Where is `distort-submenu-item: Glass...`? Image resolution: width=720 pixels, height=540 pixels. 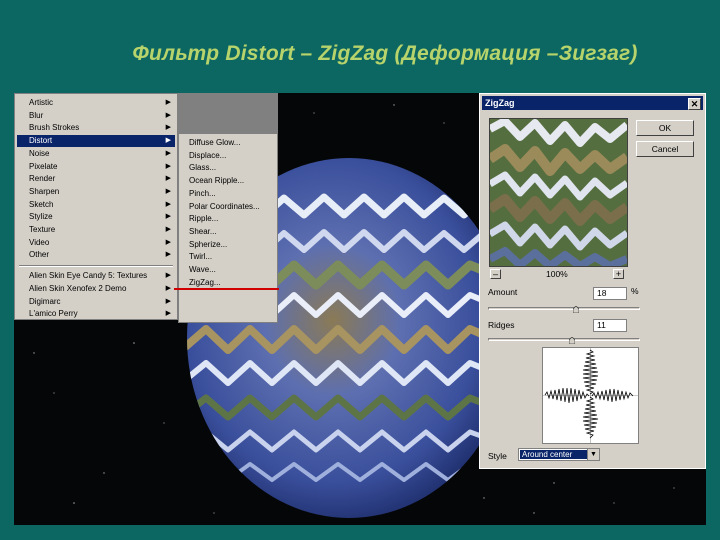
distort-submenu-item: Glass... is located at coordinates (202, 168).